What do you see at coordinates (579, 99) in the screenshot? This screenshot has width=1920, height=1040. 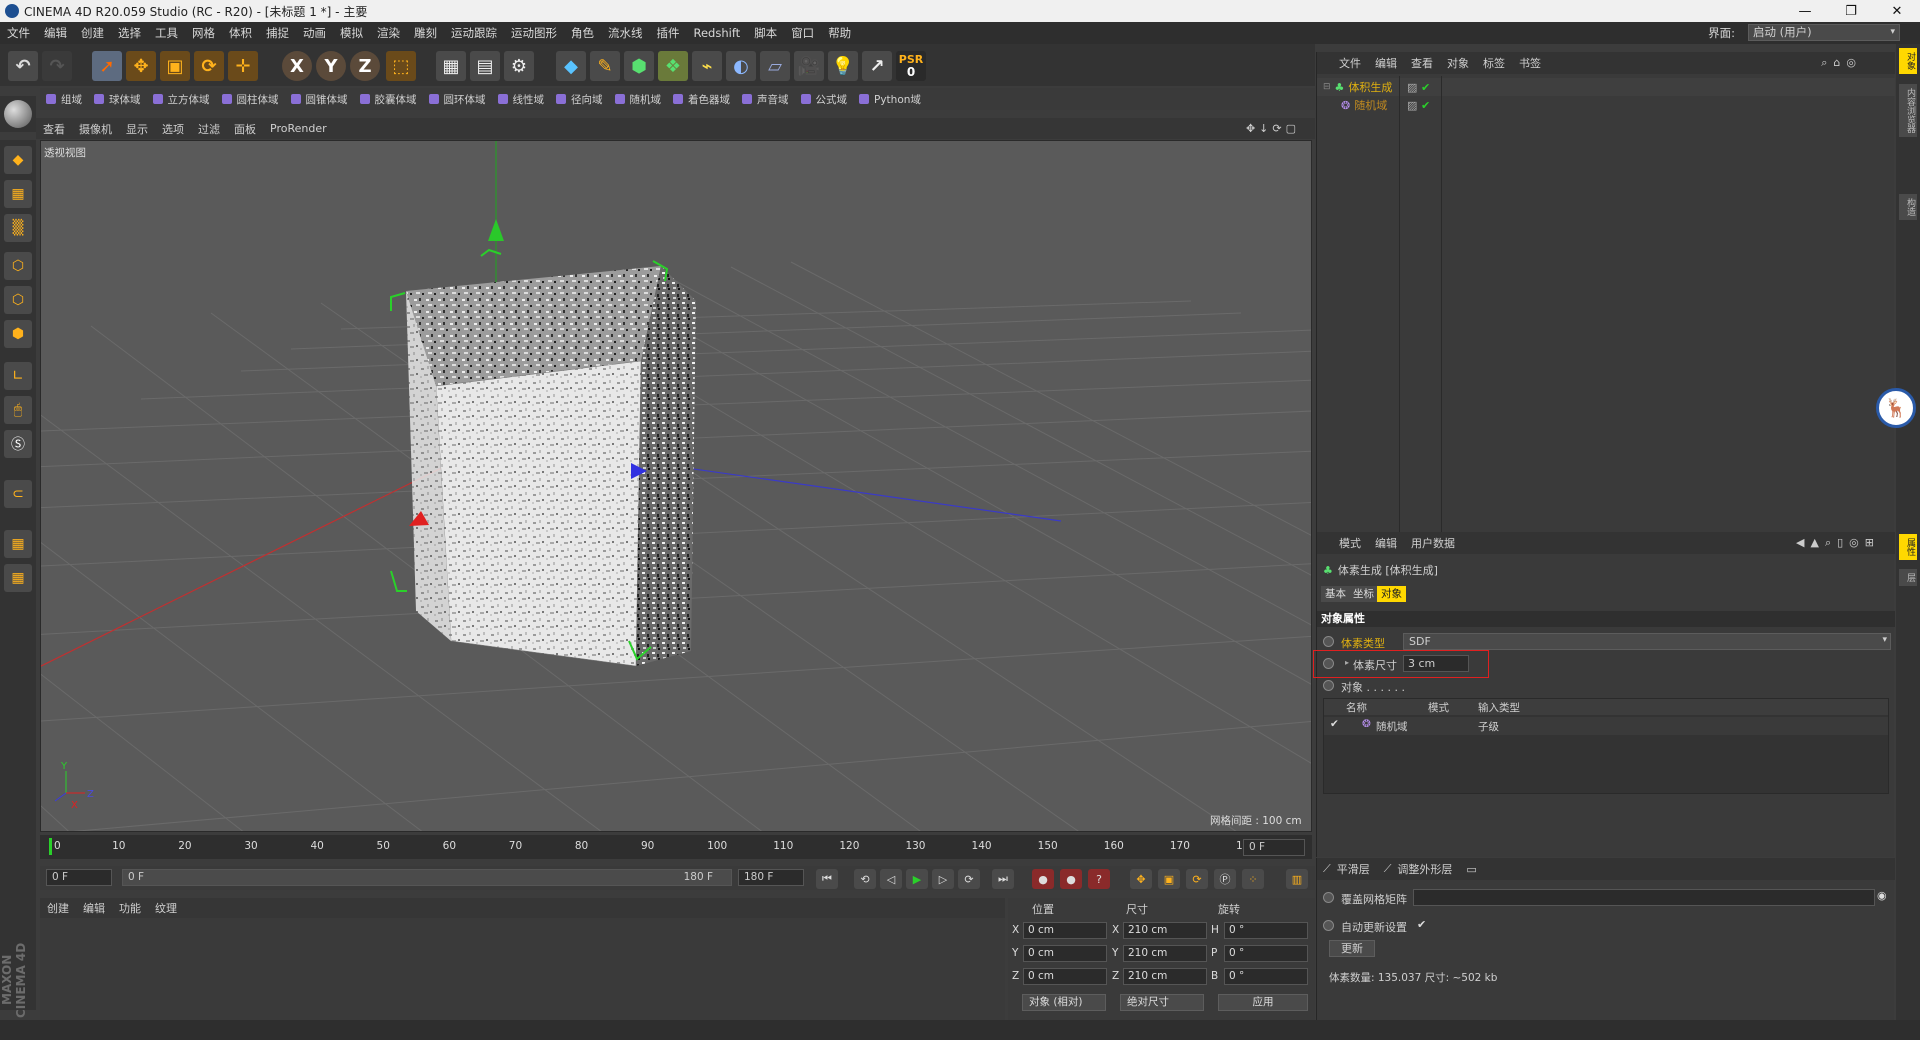 I see `domain-radial: 径向域` at bounding box center [579, 99].